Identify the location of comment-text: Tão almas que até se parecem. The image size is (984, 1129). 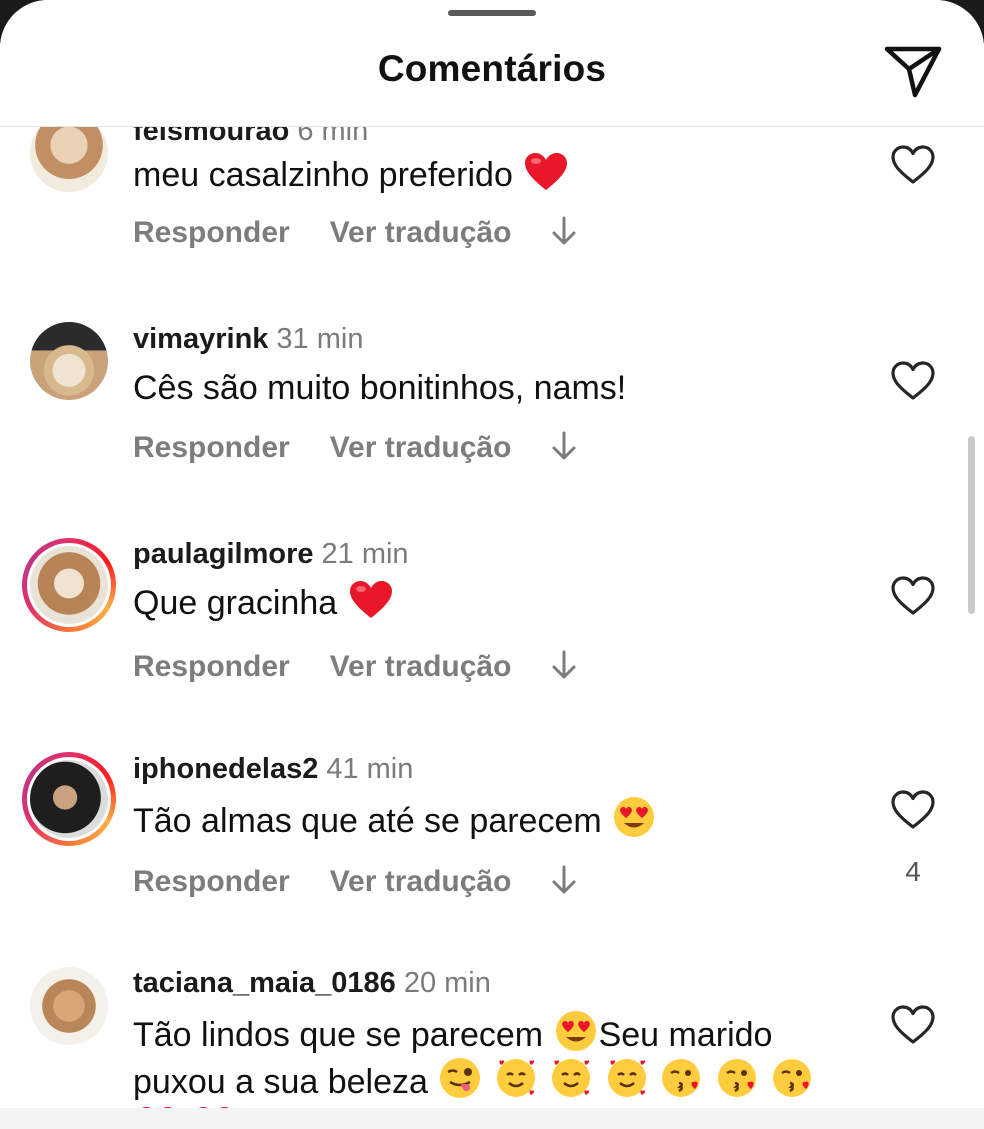
(493, 819).